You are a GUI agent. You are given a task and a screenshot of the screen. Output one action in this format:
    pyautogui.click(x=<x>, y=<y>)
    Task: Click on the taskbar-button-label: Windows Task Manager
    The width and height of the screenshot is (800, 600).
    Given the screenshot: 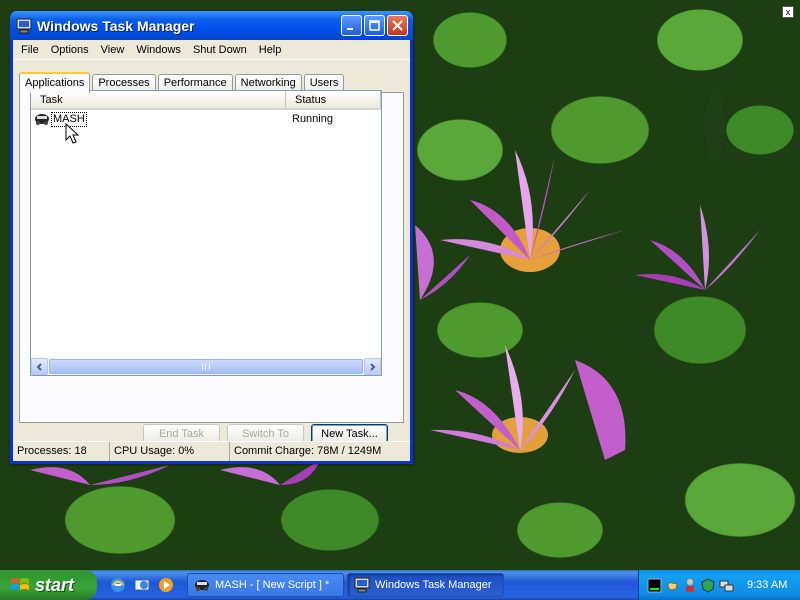 What is the action you would take?
    pyautogui.click(x=433, y=585)
    